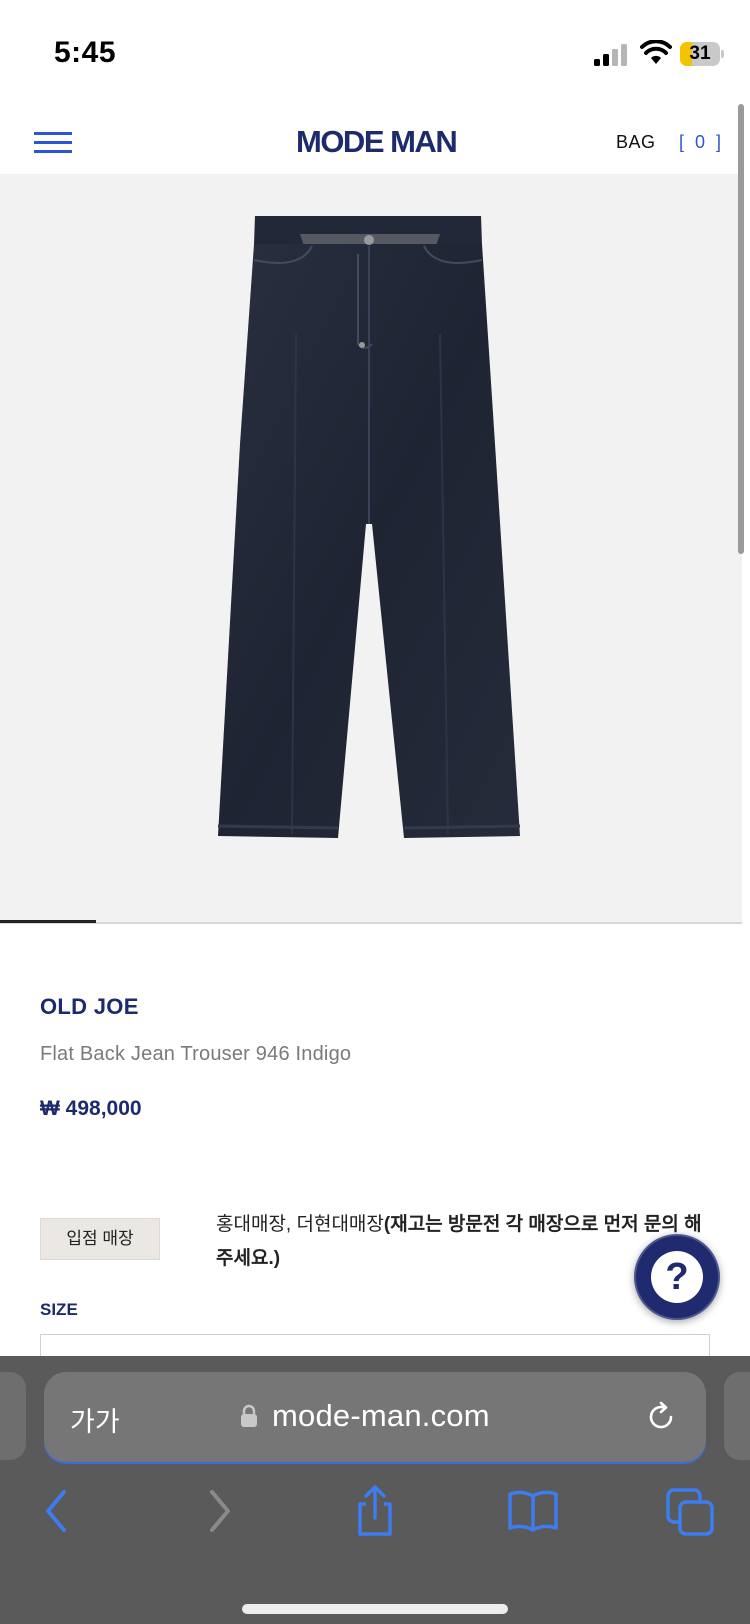  What do you see at coordinates (701, 142) in the screenshot?
I see `bag-count: [ 0 ]` at bounding box center [701, 142].